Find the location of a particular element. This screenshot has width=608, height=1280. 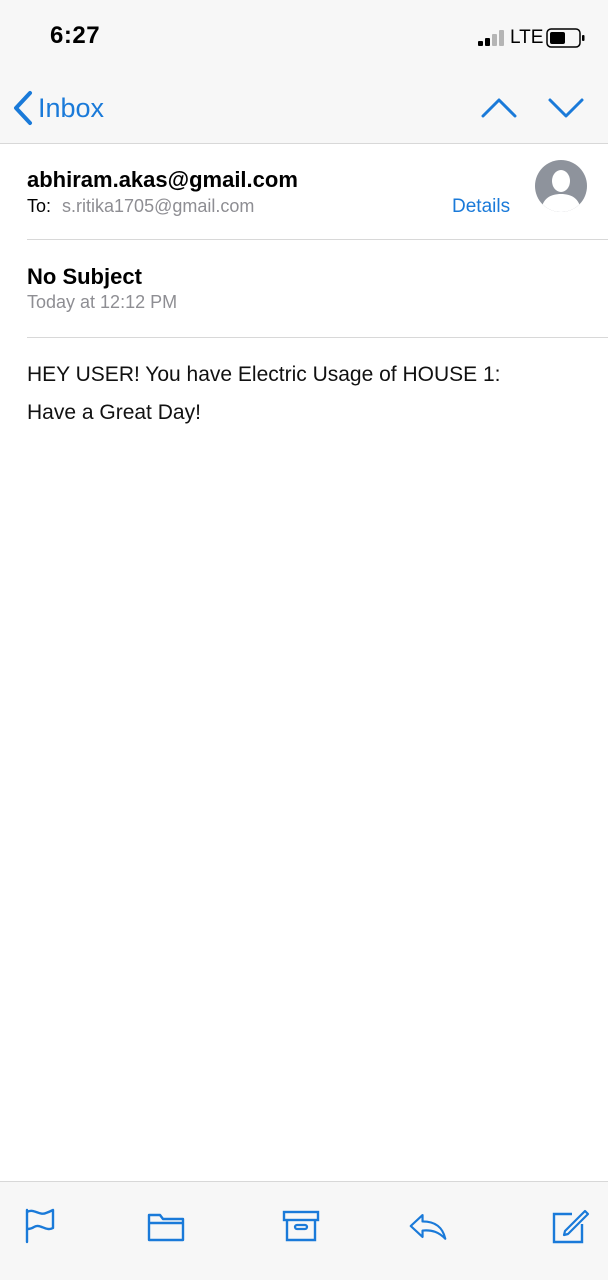

to-label: To: is located at coordinates (39, 206).